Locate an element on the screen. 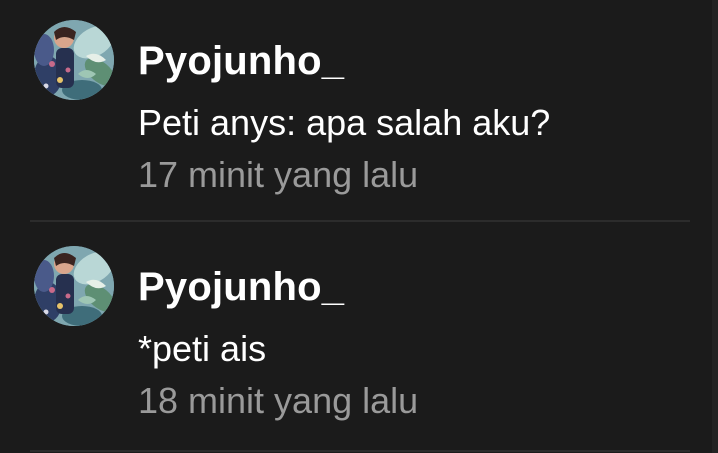 The width and height of the screenshot is (718, 453). comment-text: *peti ais is located at coordinates (202, 348).